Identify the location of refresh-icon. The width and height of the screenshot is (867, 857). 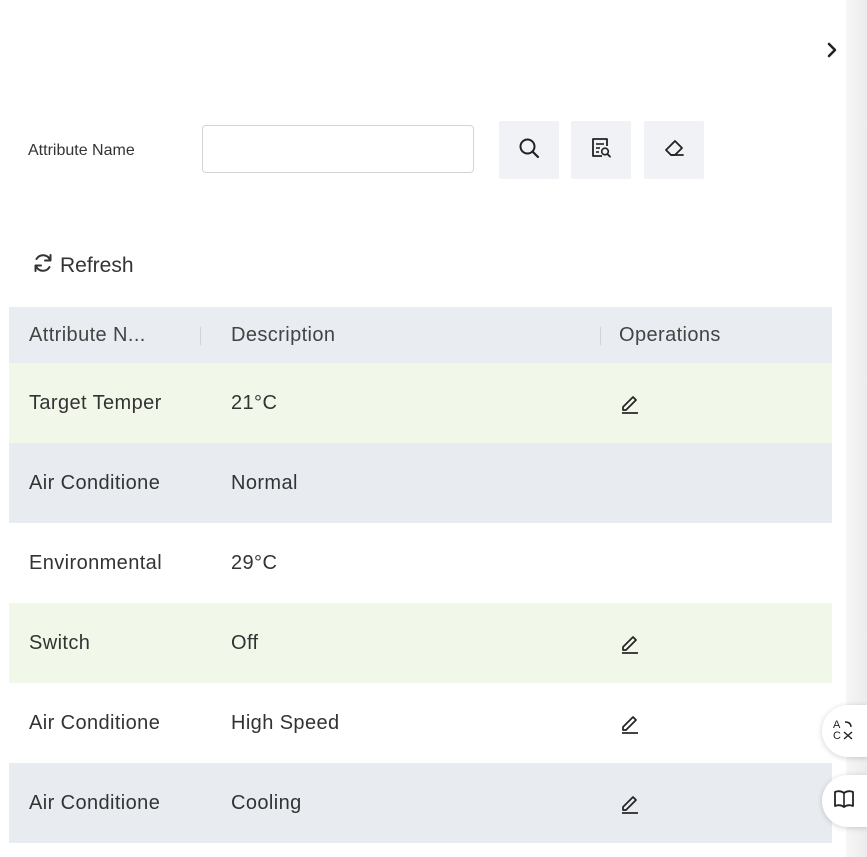
(46, 266).